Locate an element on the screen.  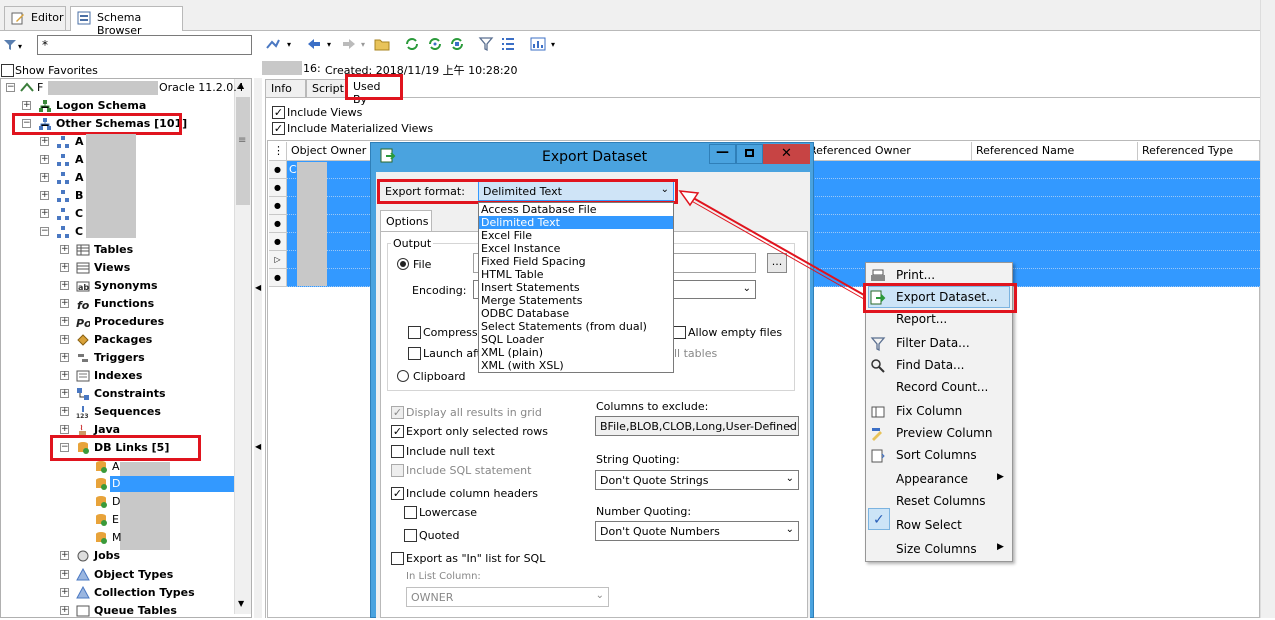
splitter-left-icon: ◀ is located at coordinates (258, 287).